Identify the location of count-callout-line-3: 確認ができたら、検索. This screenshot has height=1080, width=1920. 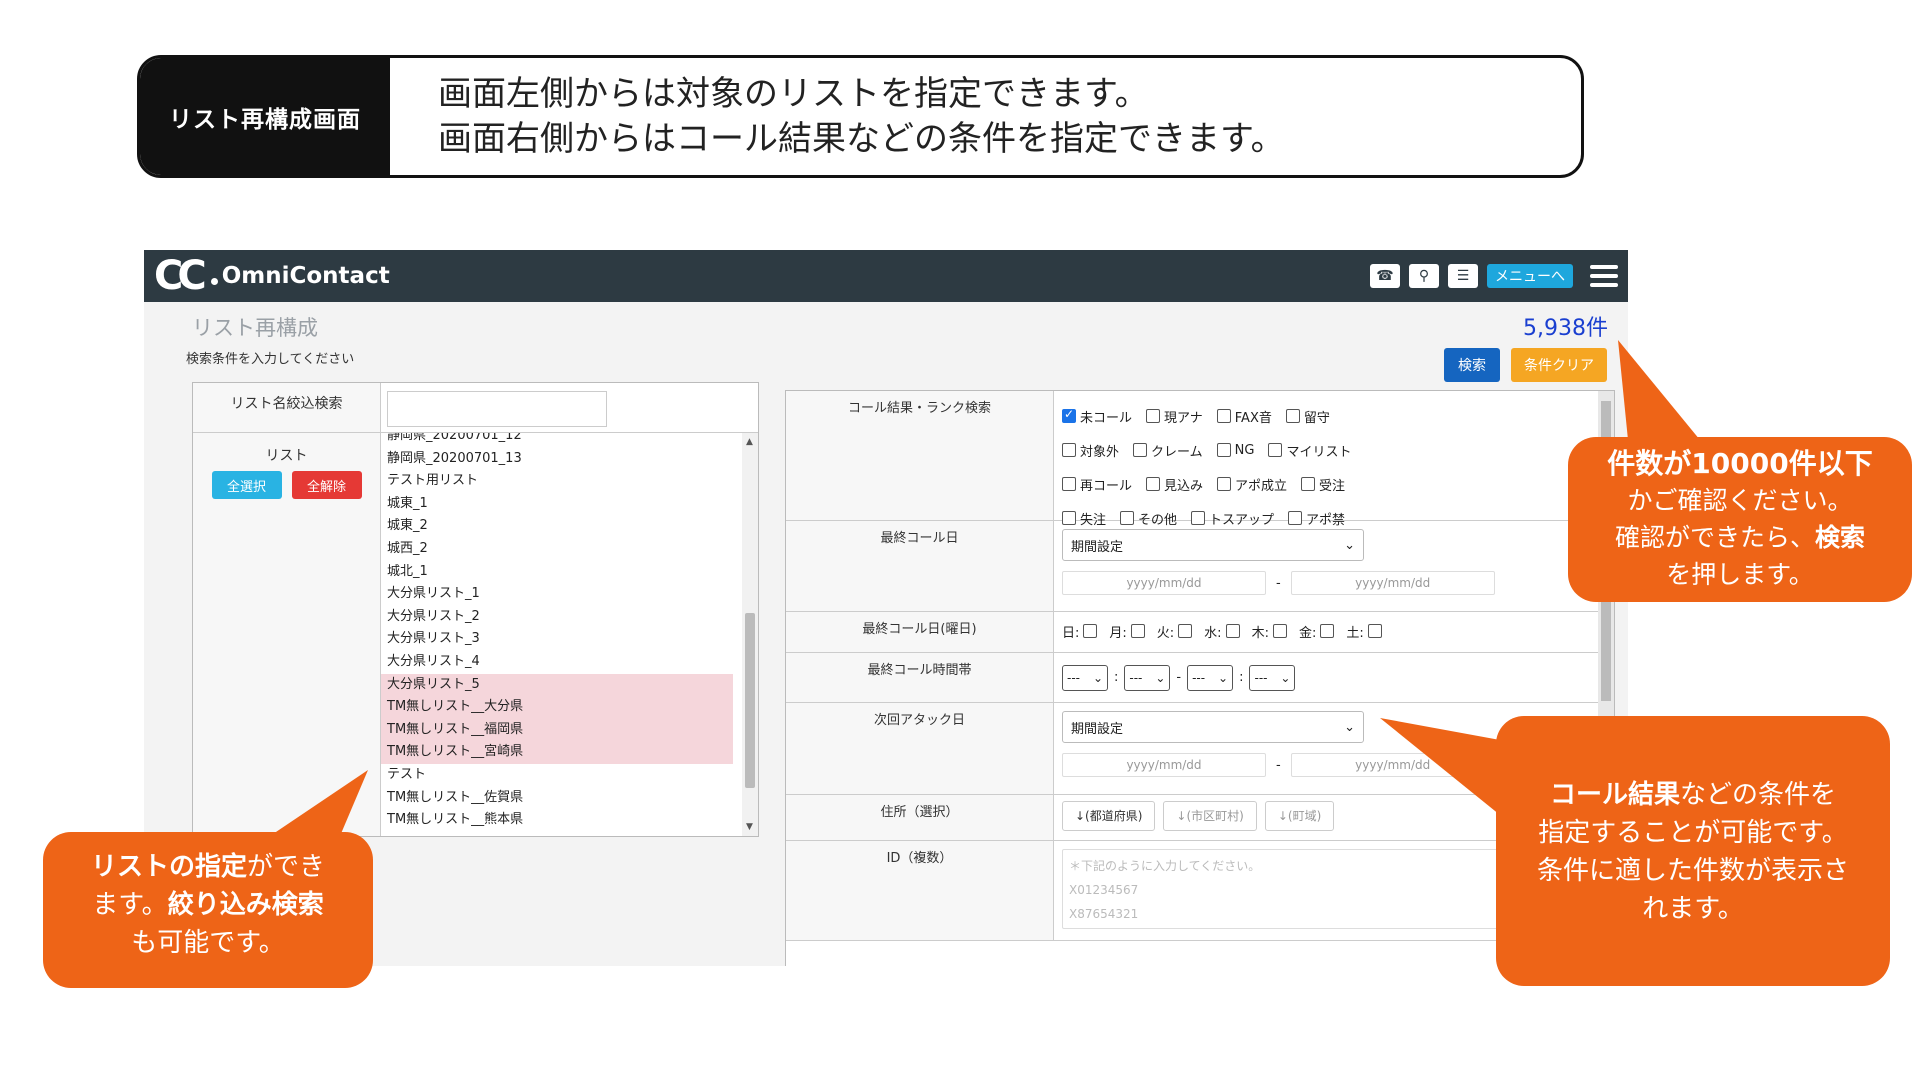
(1740, 537).